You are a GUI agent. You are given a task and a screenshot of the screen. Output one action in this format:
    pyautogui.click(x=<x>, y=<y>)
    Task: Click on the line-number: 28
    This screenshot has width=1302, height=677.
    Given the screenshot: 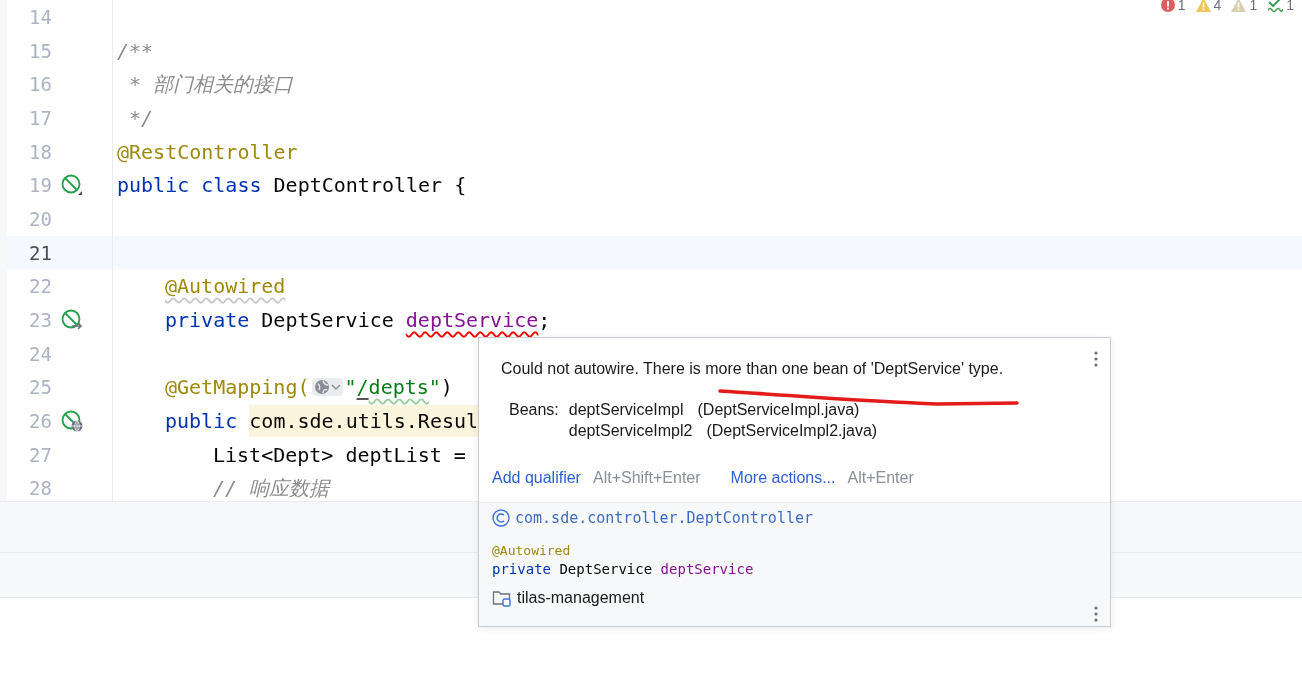 What is the action you would take?
    pyautogui.click(x=40, y=488)
    